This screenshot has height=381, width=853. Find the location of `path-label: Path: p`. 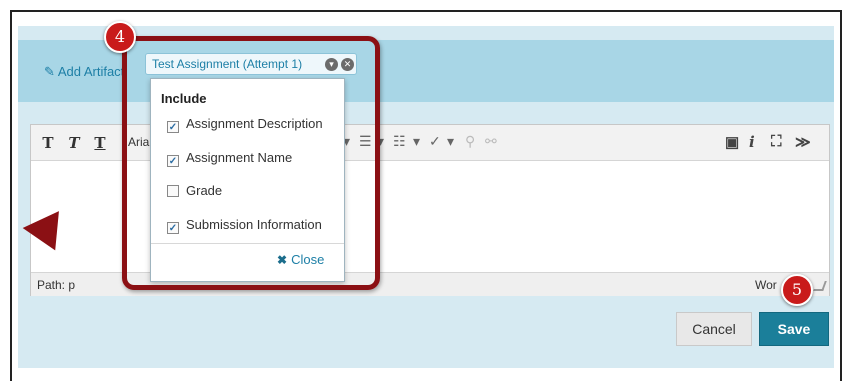

path-label: Path: p is located at coordinates (56, 285).